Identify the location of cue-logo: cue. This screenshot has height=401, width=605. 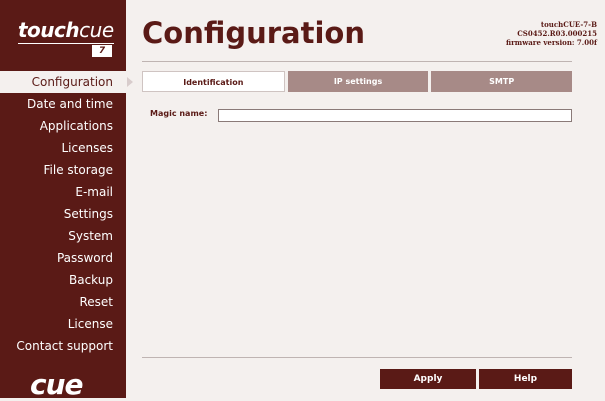
(57, 384).